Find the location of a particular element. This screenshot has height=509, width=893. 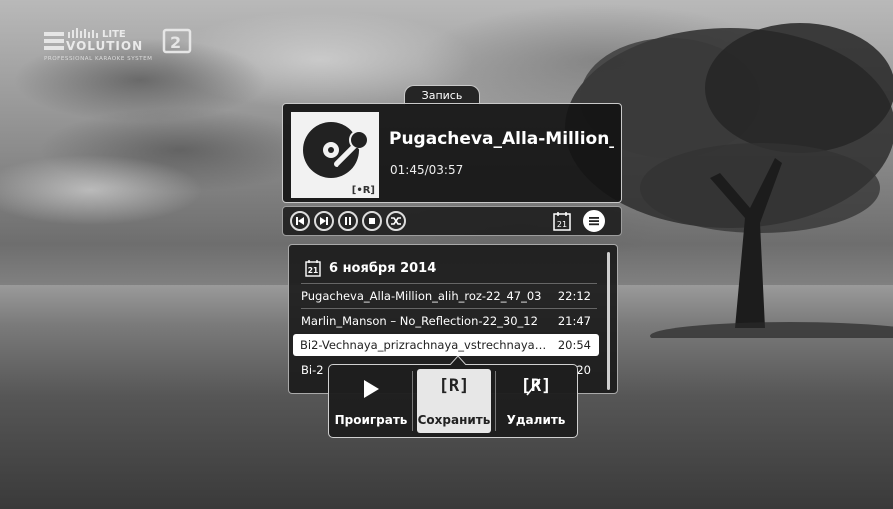

recording-name: Pugacheva_Alla-Million_alih_roz-22_47_03 is located at coordinates (421, 296).